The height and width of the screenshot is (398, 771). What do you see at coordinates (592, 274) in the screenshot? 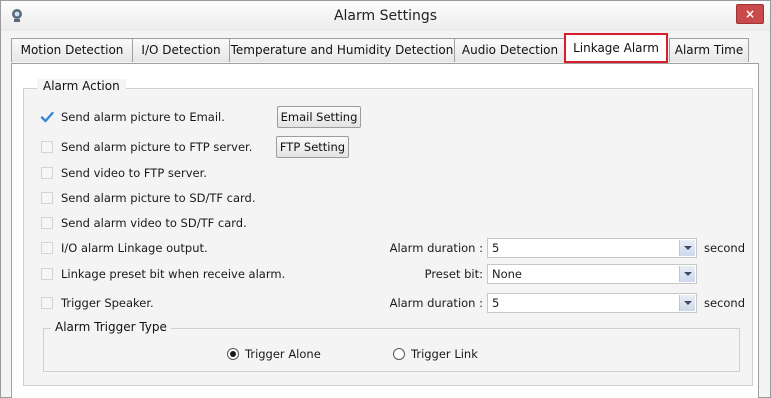
I see `preset-bit-select: None` at bounding box center [592, 274].